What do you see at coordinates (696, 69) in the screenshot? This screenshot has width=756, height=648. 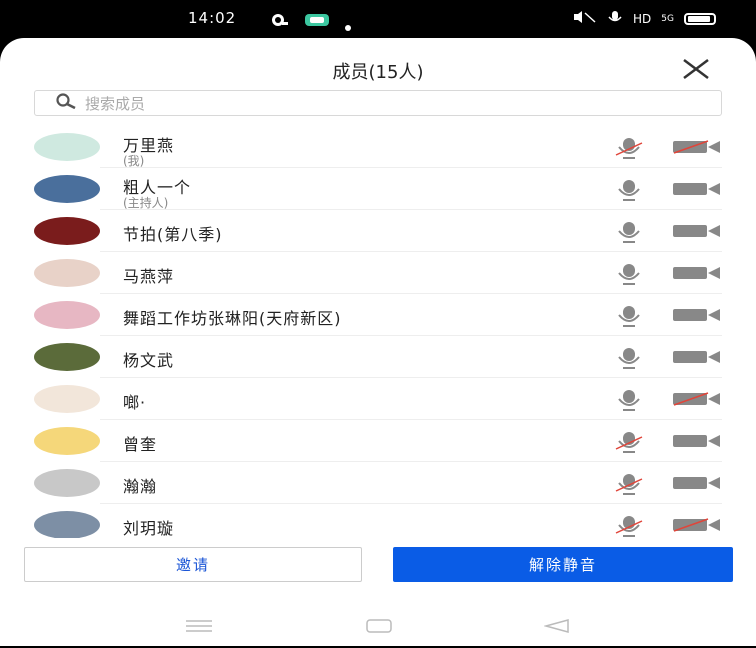 I see `close-icon` at bounding box center [696, 69].